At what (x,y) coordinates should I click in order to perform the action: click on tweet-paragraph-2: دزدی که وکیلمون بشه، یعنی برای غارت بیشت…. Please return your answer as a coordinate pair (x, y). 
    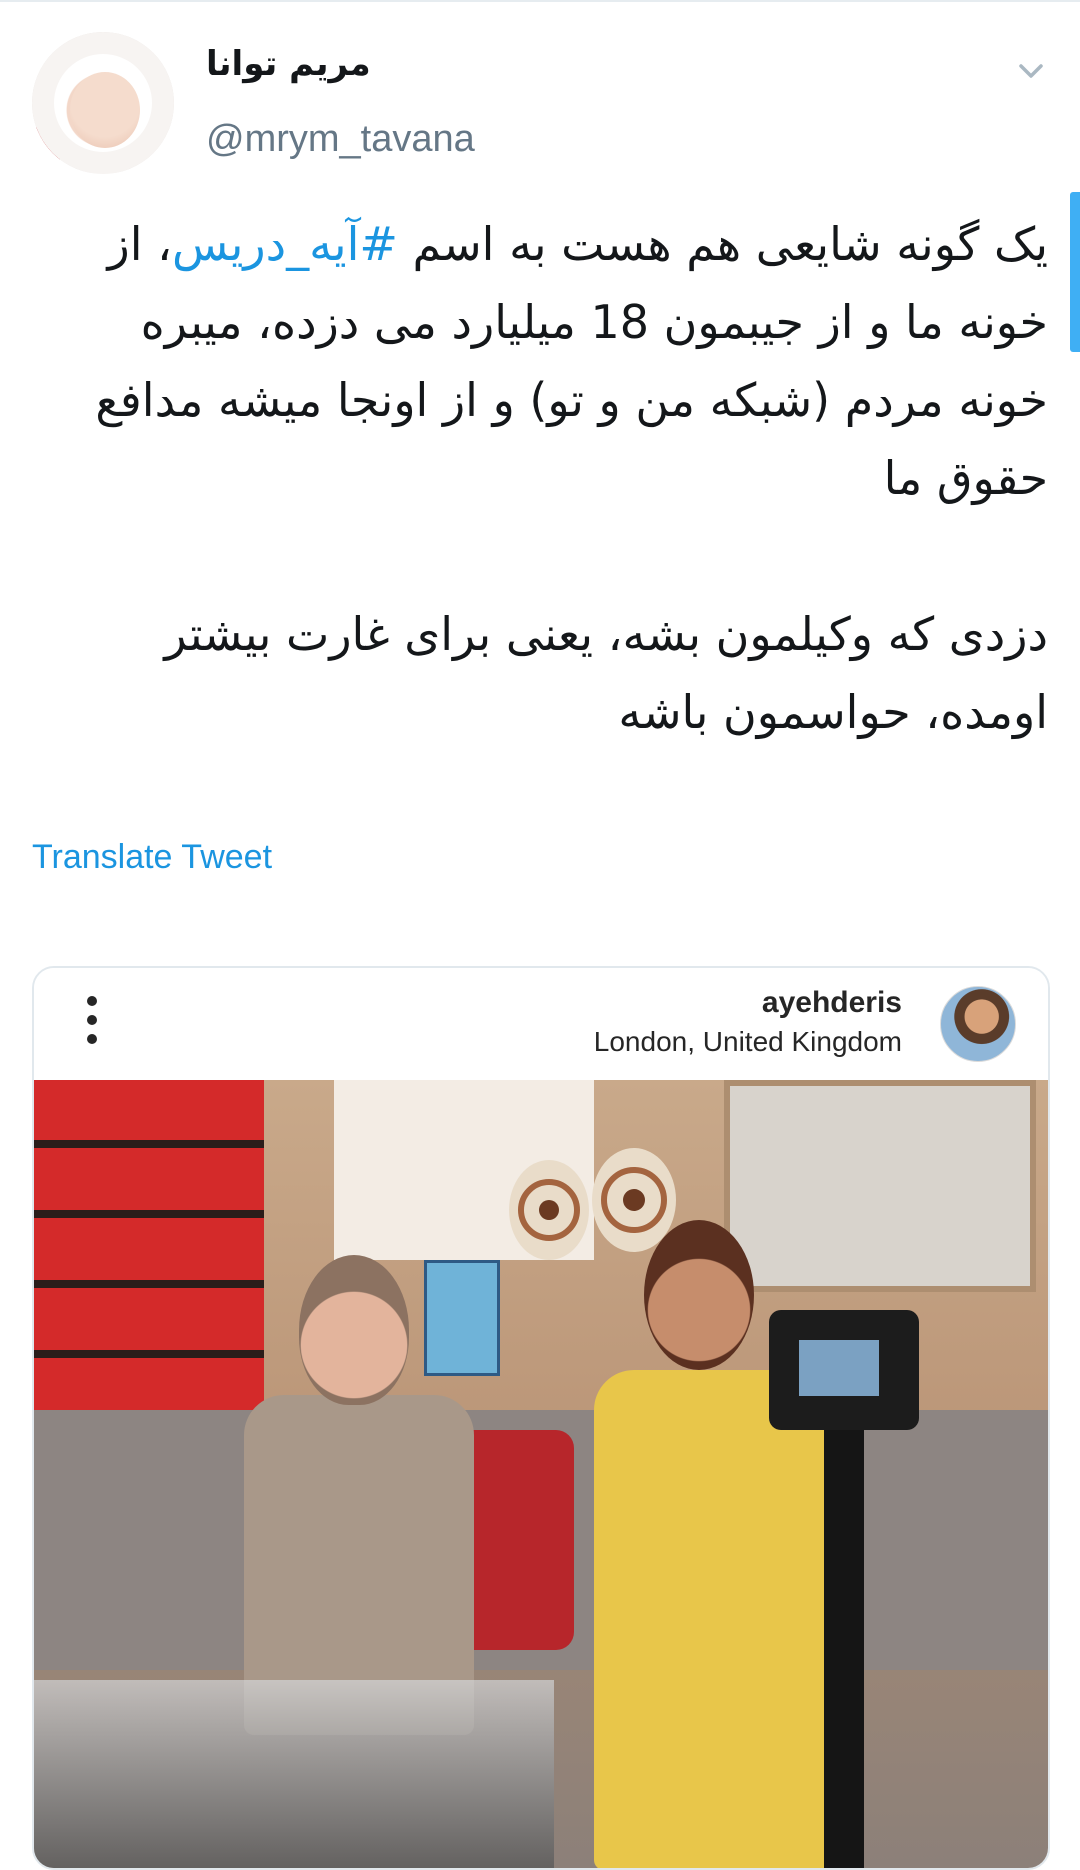
    Looking at the image, I should click on (606, 673).